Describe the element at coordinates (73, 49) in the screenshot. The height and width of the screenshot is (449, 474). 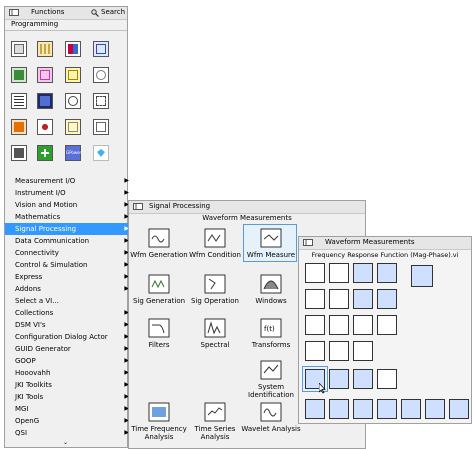
I see `cluster-icon` at that location.